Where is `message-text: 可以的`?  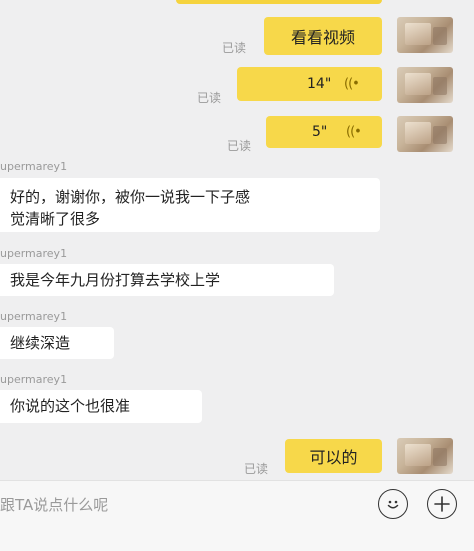 message-text: 可以的 is located at coordinates (333, 457).